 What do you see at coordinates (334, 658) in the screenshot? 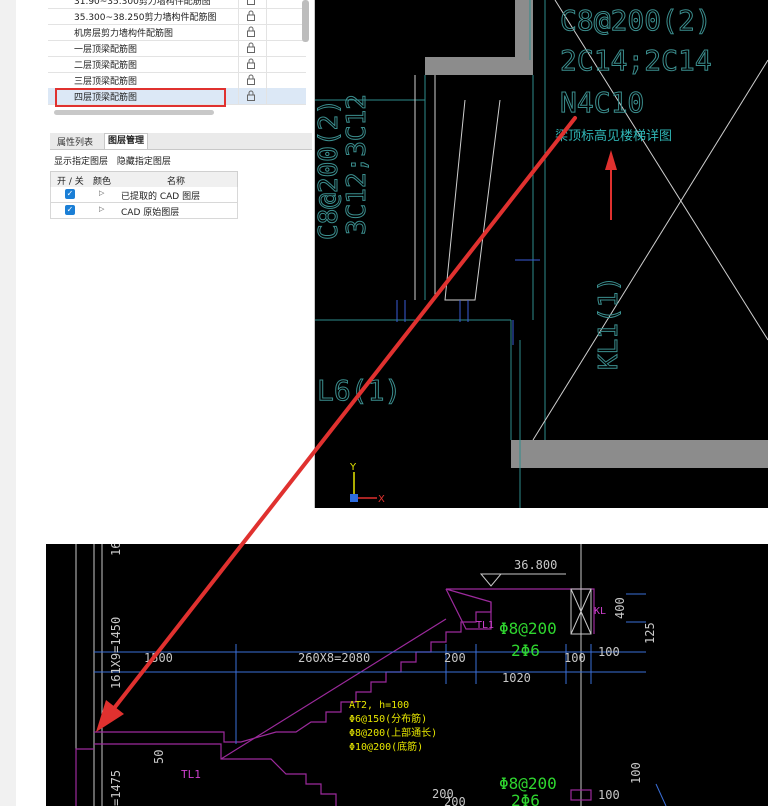
I see `dimension-label: 260X8=2080` at bounding box center [334, 658].